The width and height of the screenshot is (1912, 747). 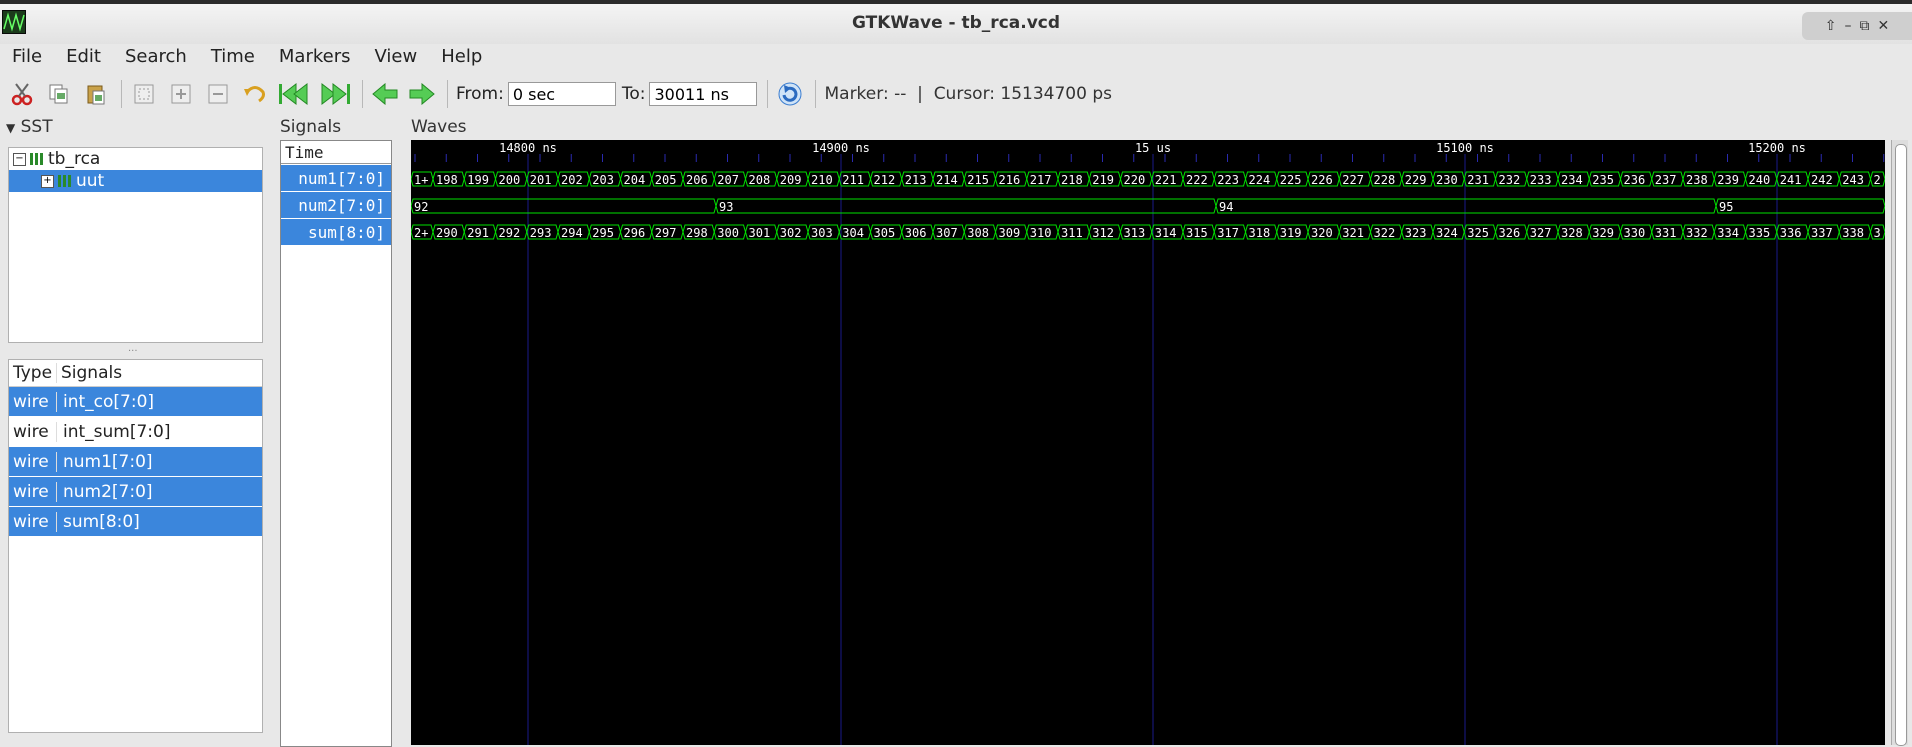 What do you see at coordinates (181, 94) in the screenshot?
I see `zoom-in-icon` at bounding box center [181, 94].